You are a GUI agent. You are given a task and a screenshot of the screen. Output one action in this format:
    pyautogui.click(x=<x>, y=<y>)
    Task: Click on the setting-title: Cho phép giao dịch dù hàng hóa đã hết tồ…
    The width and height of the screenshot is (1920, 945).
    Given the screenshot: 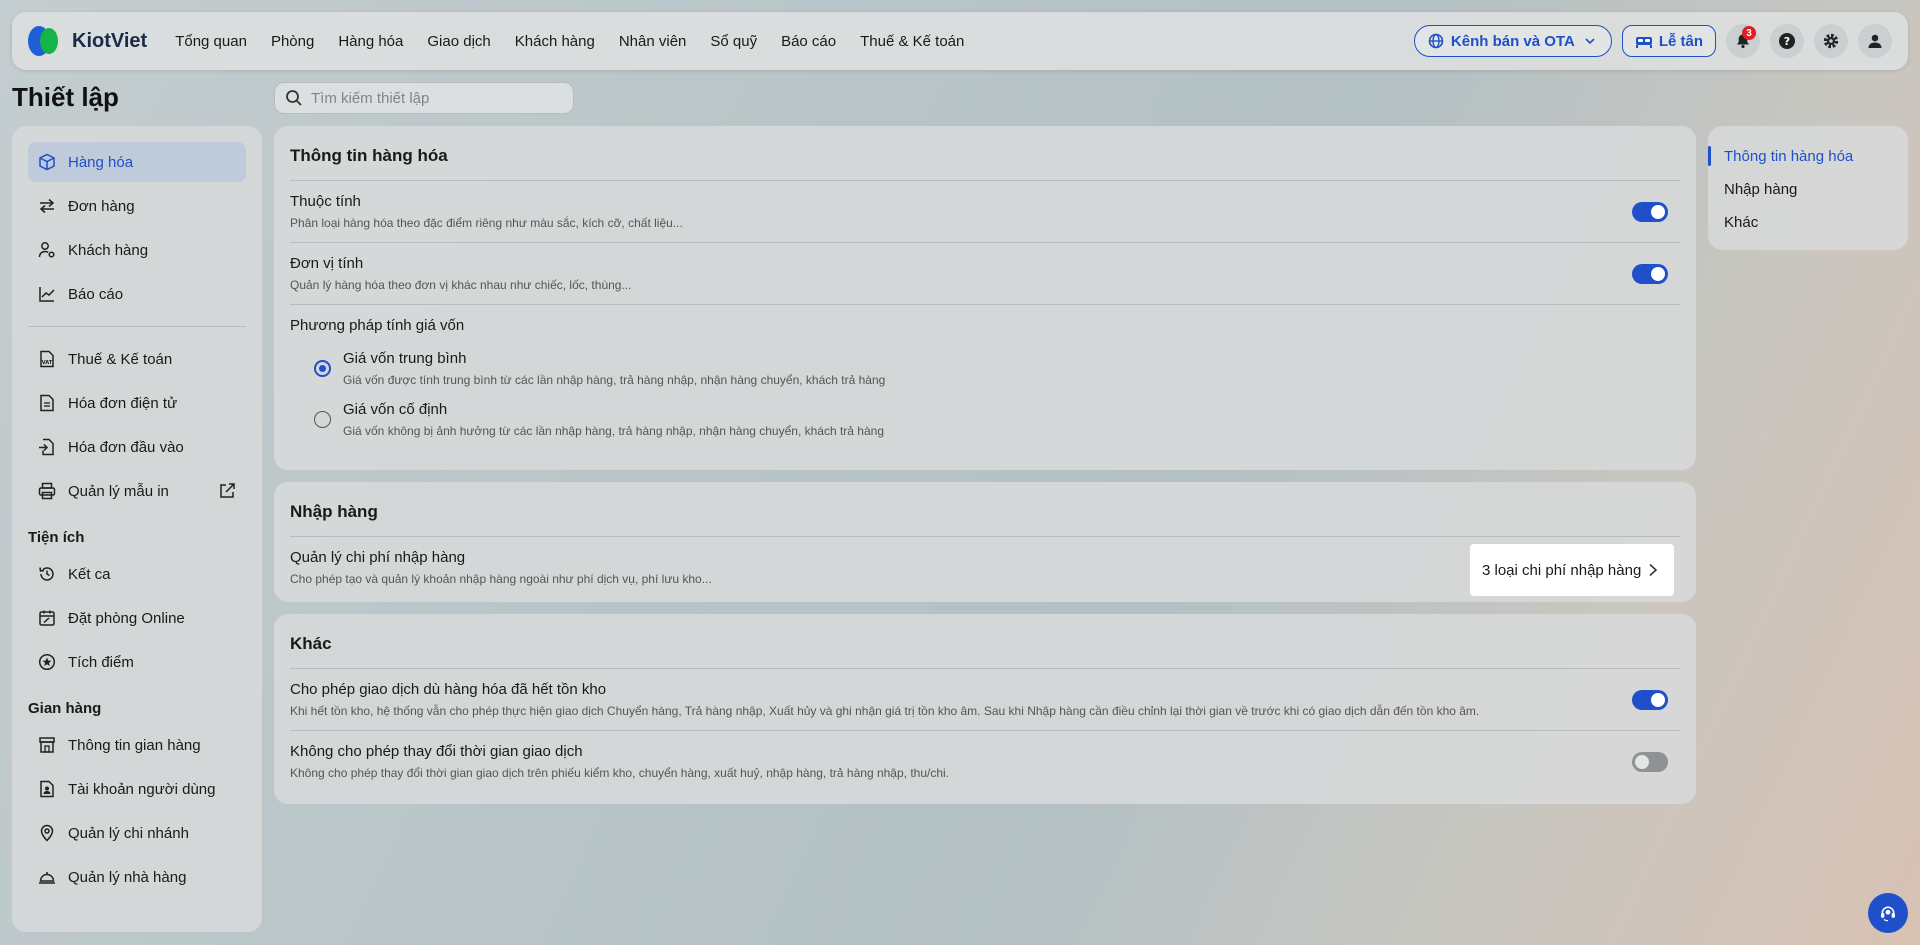 What is the action you would take?
    pyautogui.click(x=448, y=689)
    